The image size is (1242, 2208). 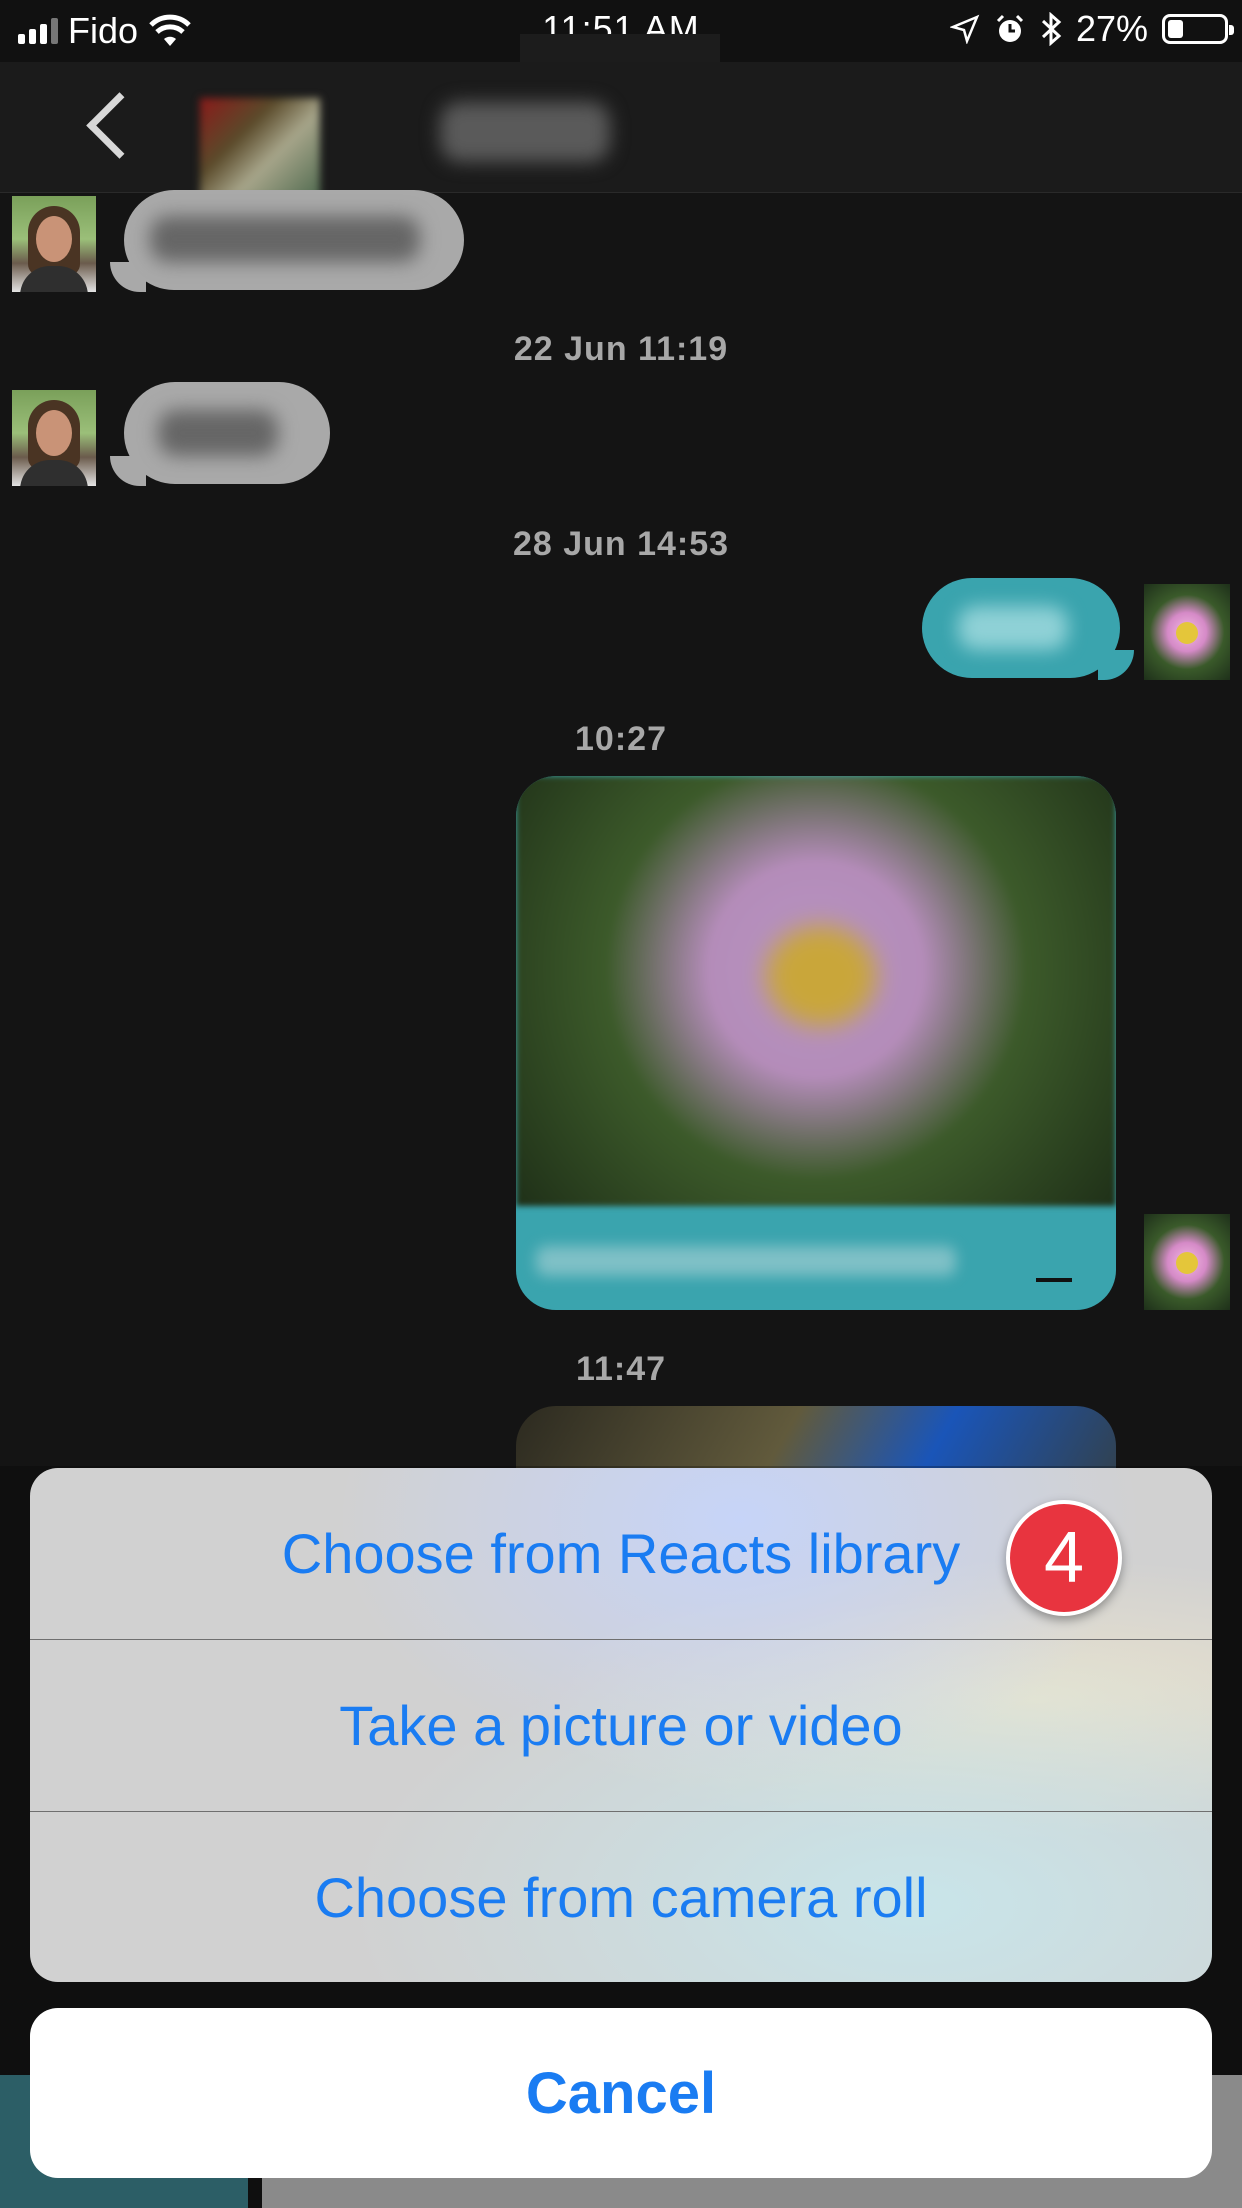 I want to click on message-timestamp: 22 Jun 11:19, so click(x=621, y=349).